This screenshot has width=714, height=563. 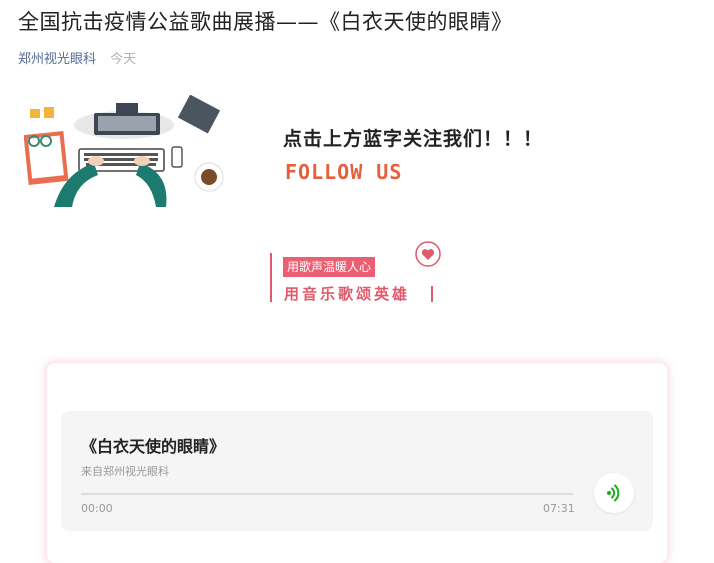 What do you see at coordinates (432, 294) in the screenshot?
I see `slogan-bar-right` at bounding box center [432, 294].